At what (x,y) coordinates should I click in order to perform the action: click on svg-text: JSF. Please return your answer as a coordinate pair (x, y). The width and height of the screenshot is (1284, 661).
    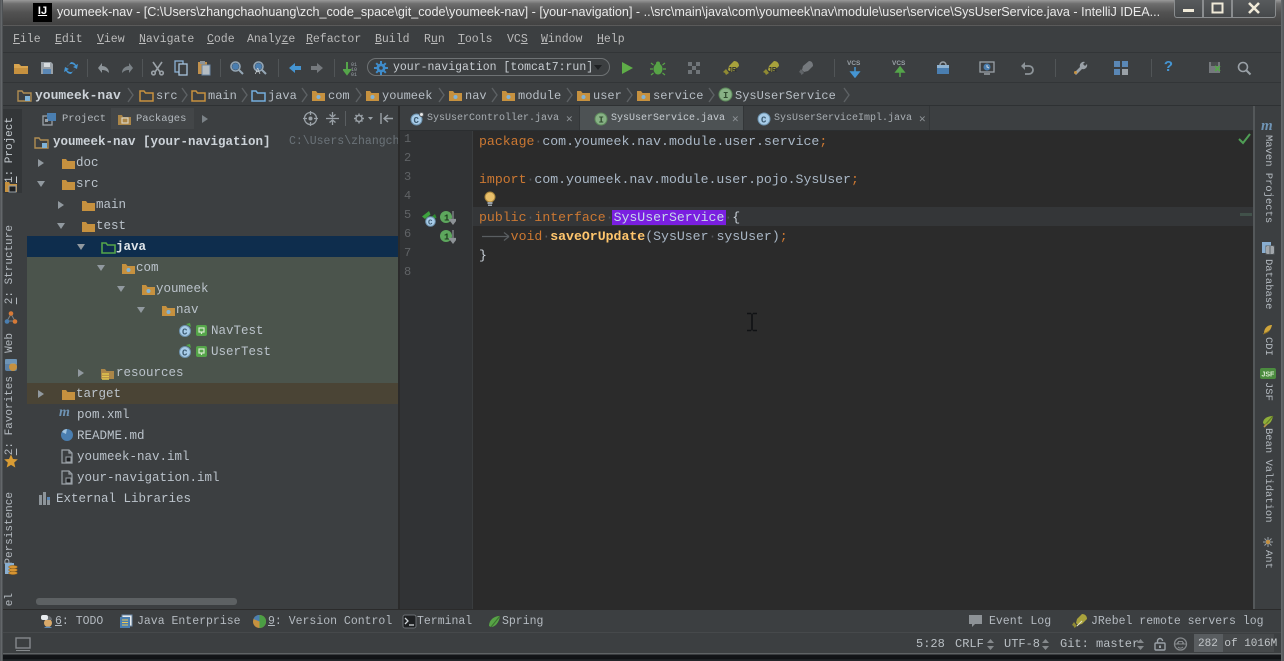
    Looking at the image, I should click on (1269, 375).